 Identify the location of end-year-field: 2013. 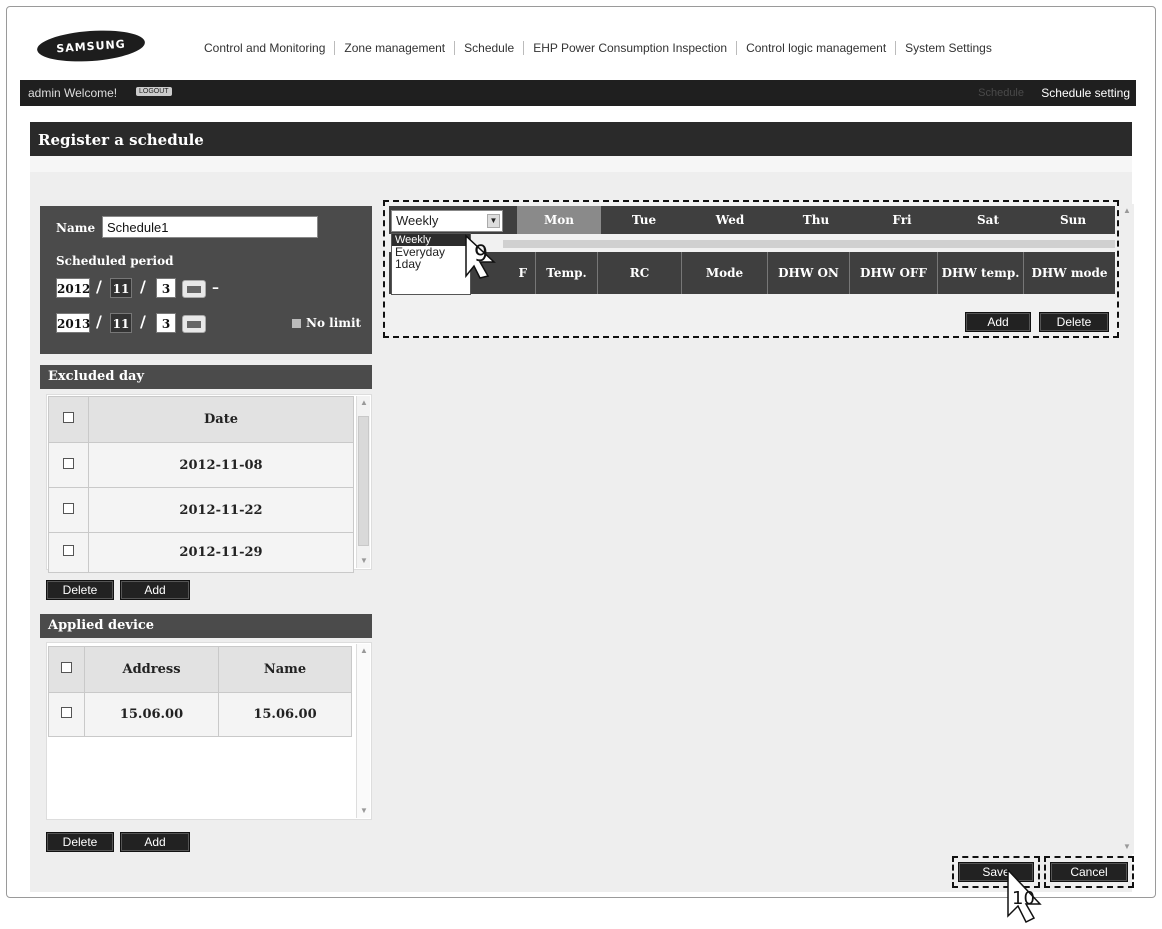
(73, 323).